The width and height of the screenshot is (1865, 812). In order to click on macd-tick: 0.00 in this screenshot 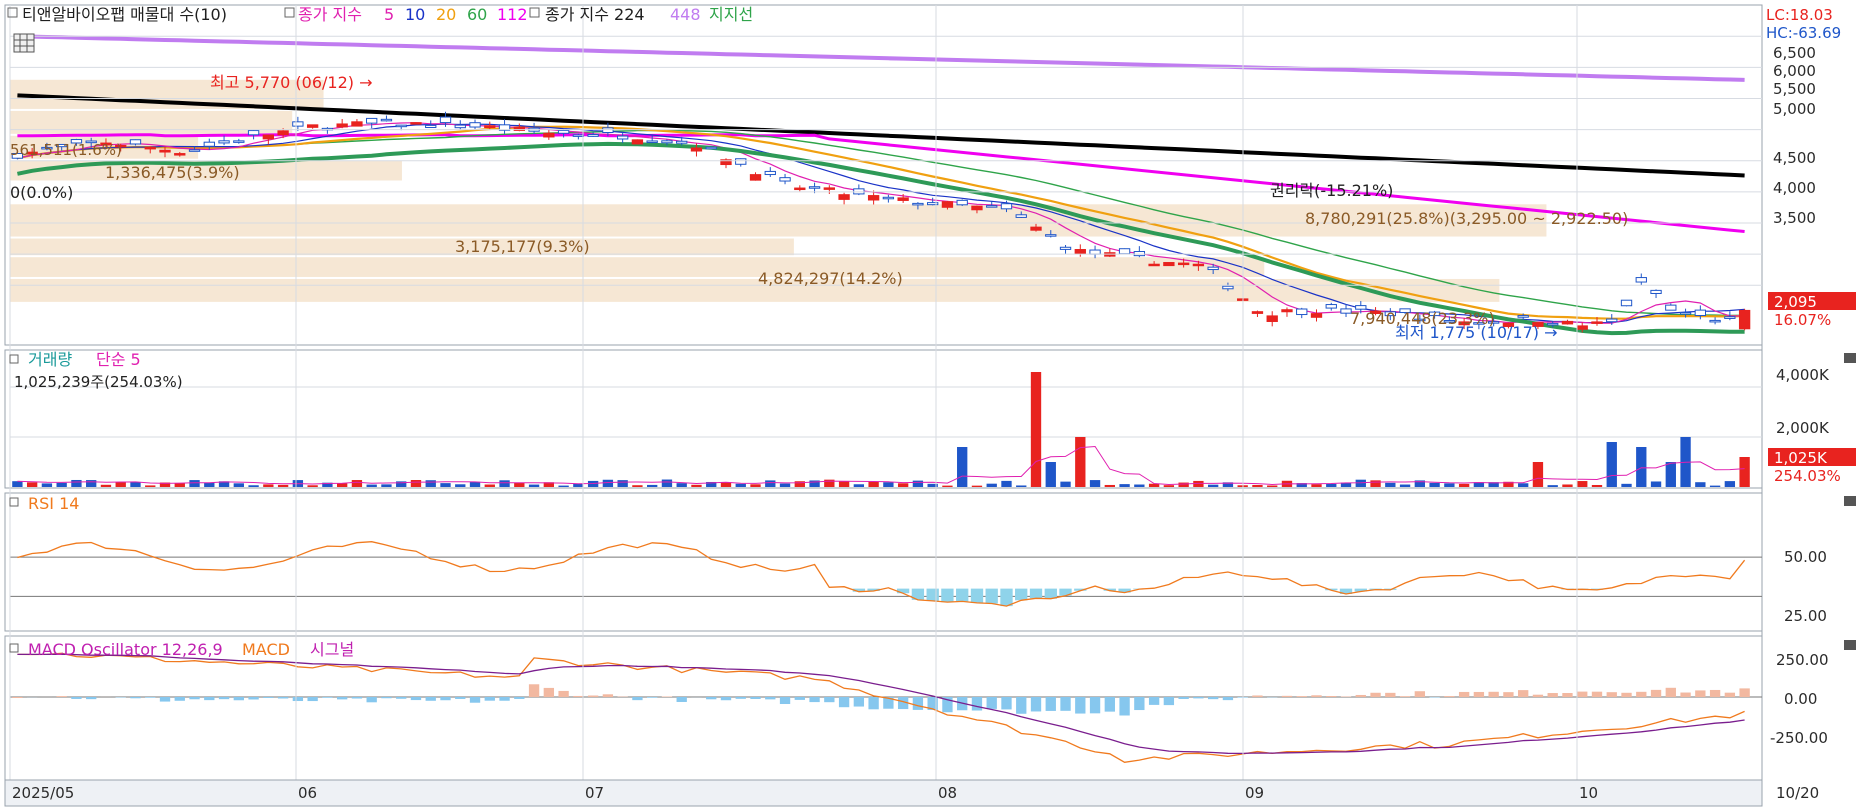, I will do `click(1800, 699)`.